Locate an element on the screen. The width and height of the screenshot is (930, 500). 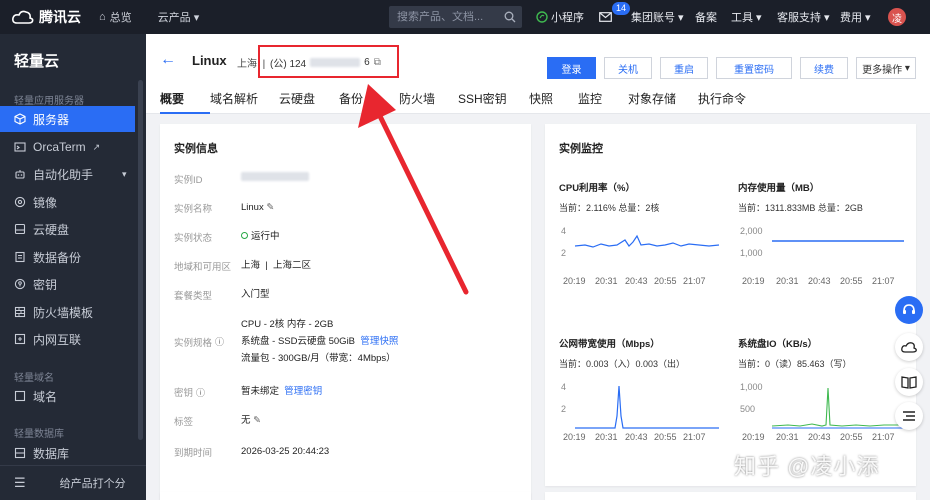
reset-password-button: 重置密码 is located at coordinates (754, 68).